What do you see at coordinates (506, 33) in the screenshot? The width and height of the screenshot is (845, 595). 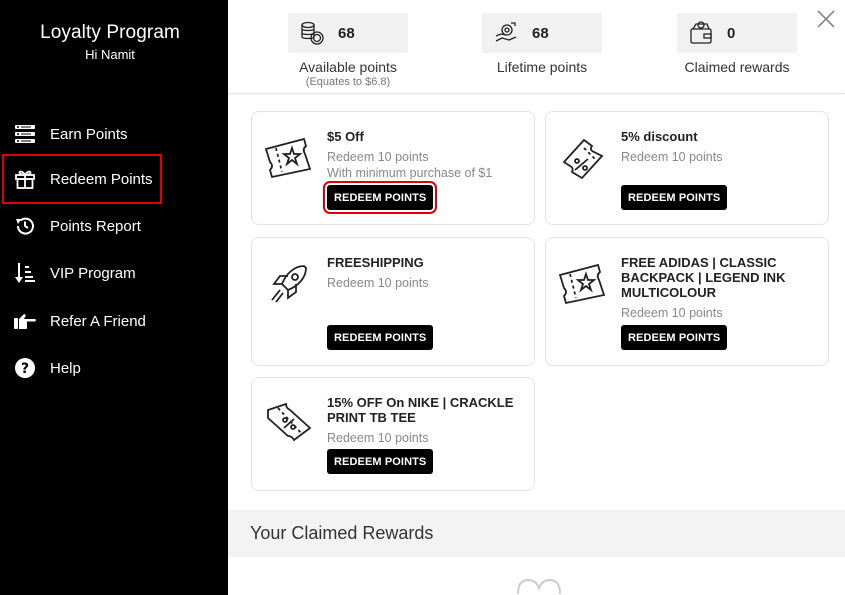 I see `hand-coin-icon` at bounding box center [506, 33].